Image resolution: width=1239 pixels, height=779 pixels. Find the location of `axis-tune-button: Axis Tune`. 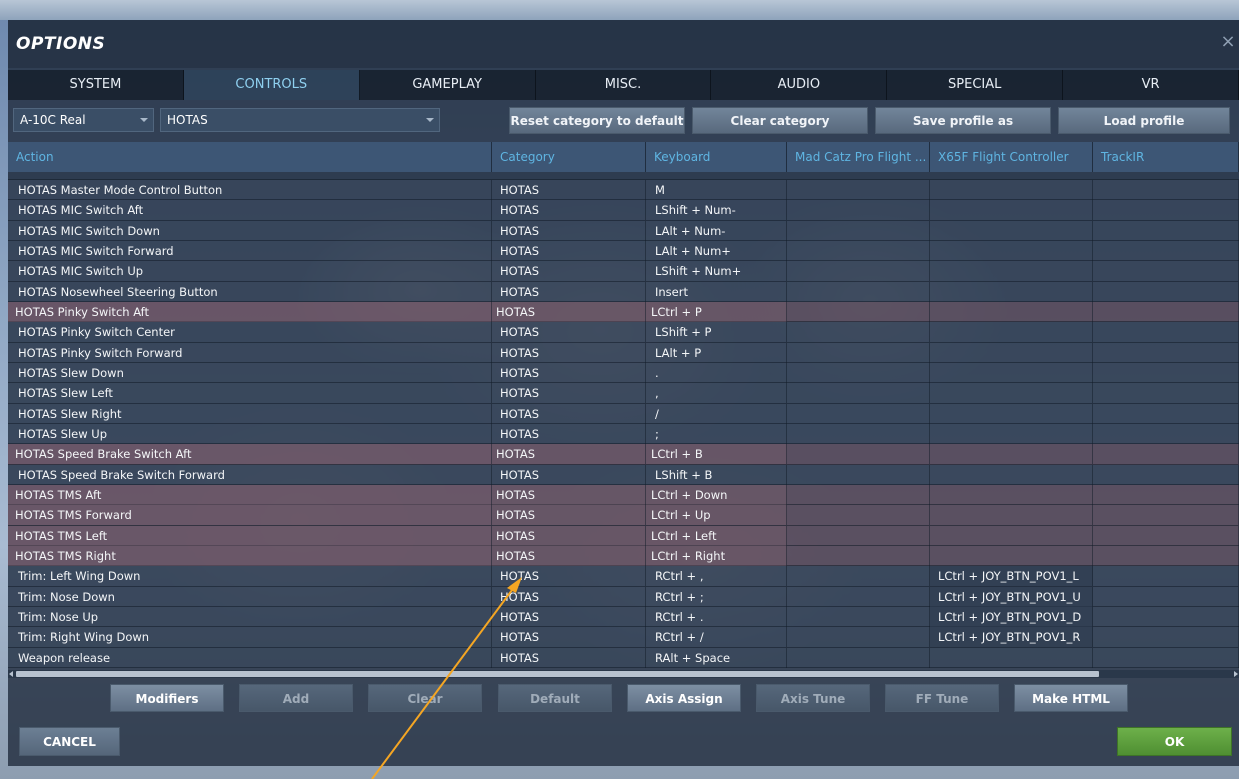

axis-tune-button: Axis Tune is located at coordinates (813, 698).